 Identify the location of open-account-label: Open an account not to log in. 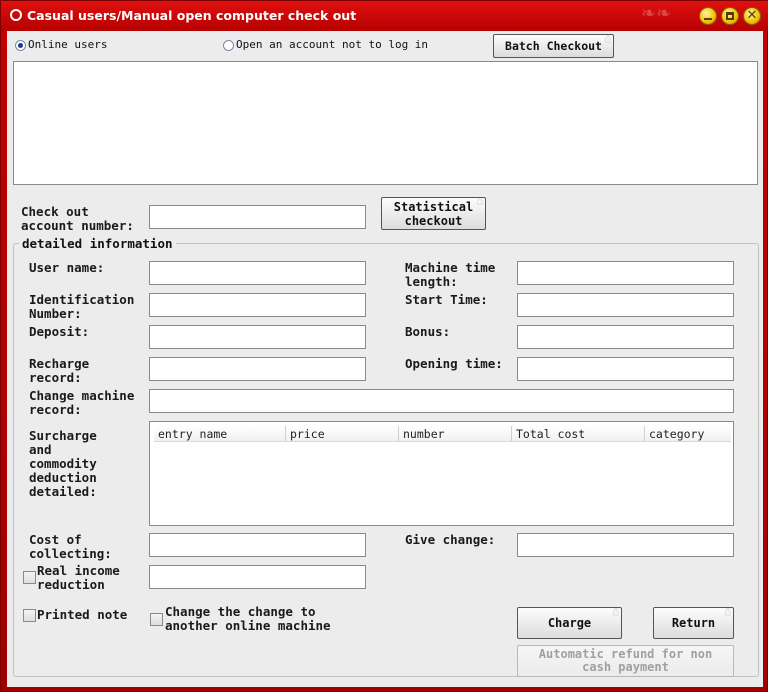
(332, 44).